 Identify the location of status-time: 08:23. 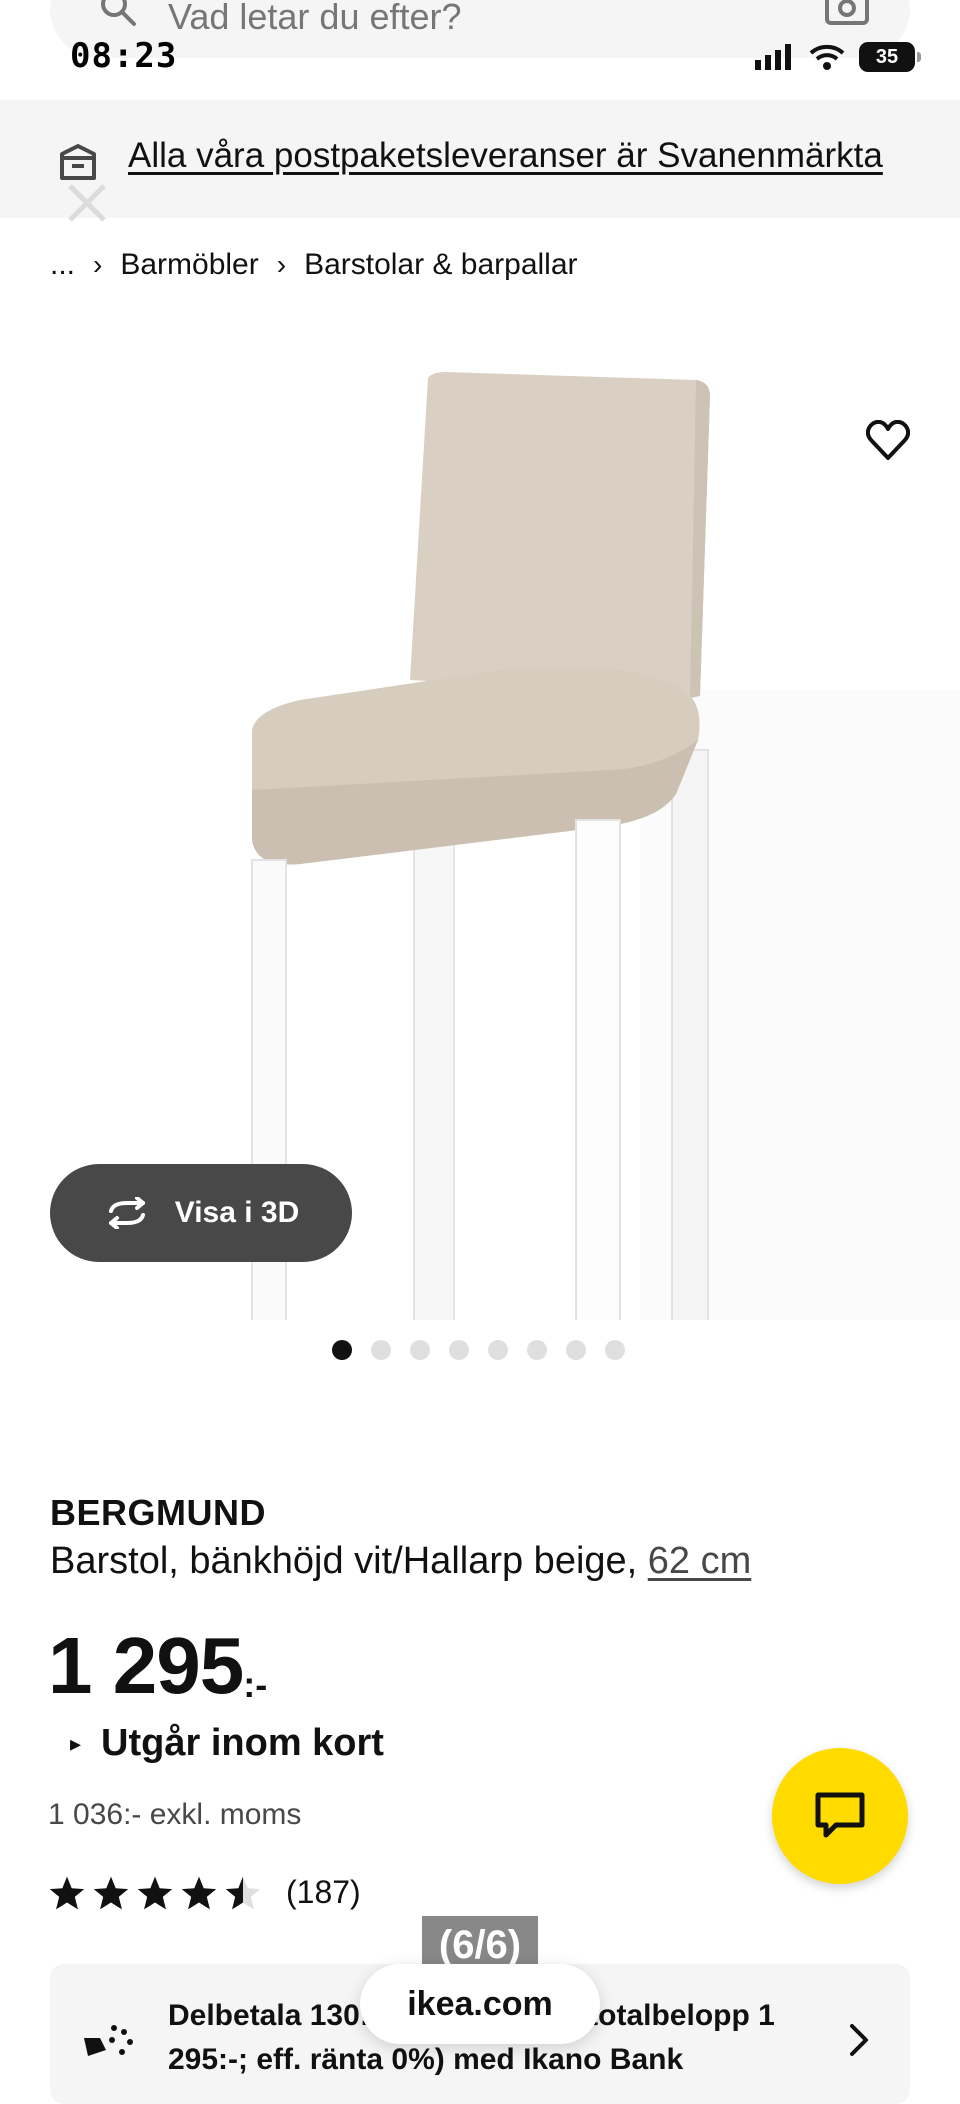
(124, 56).